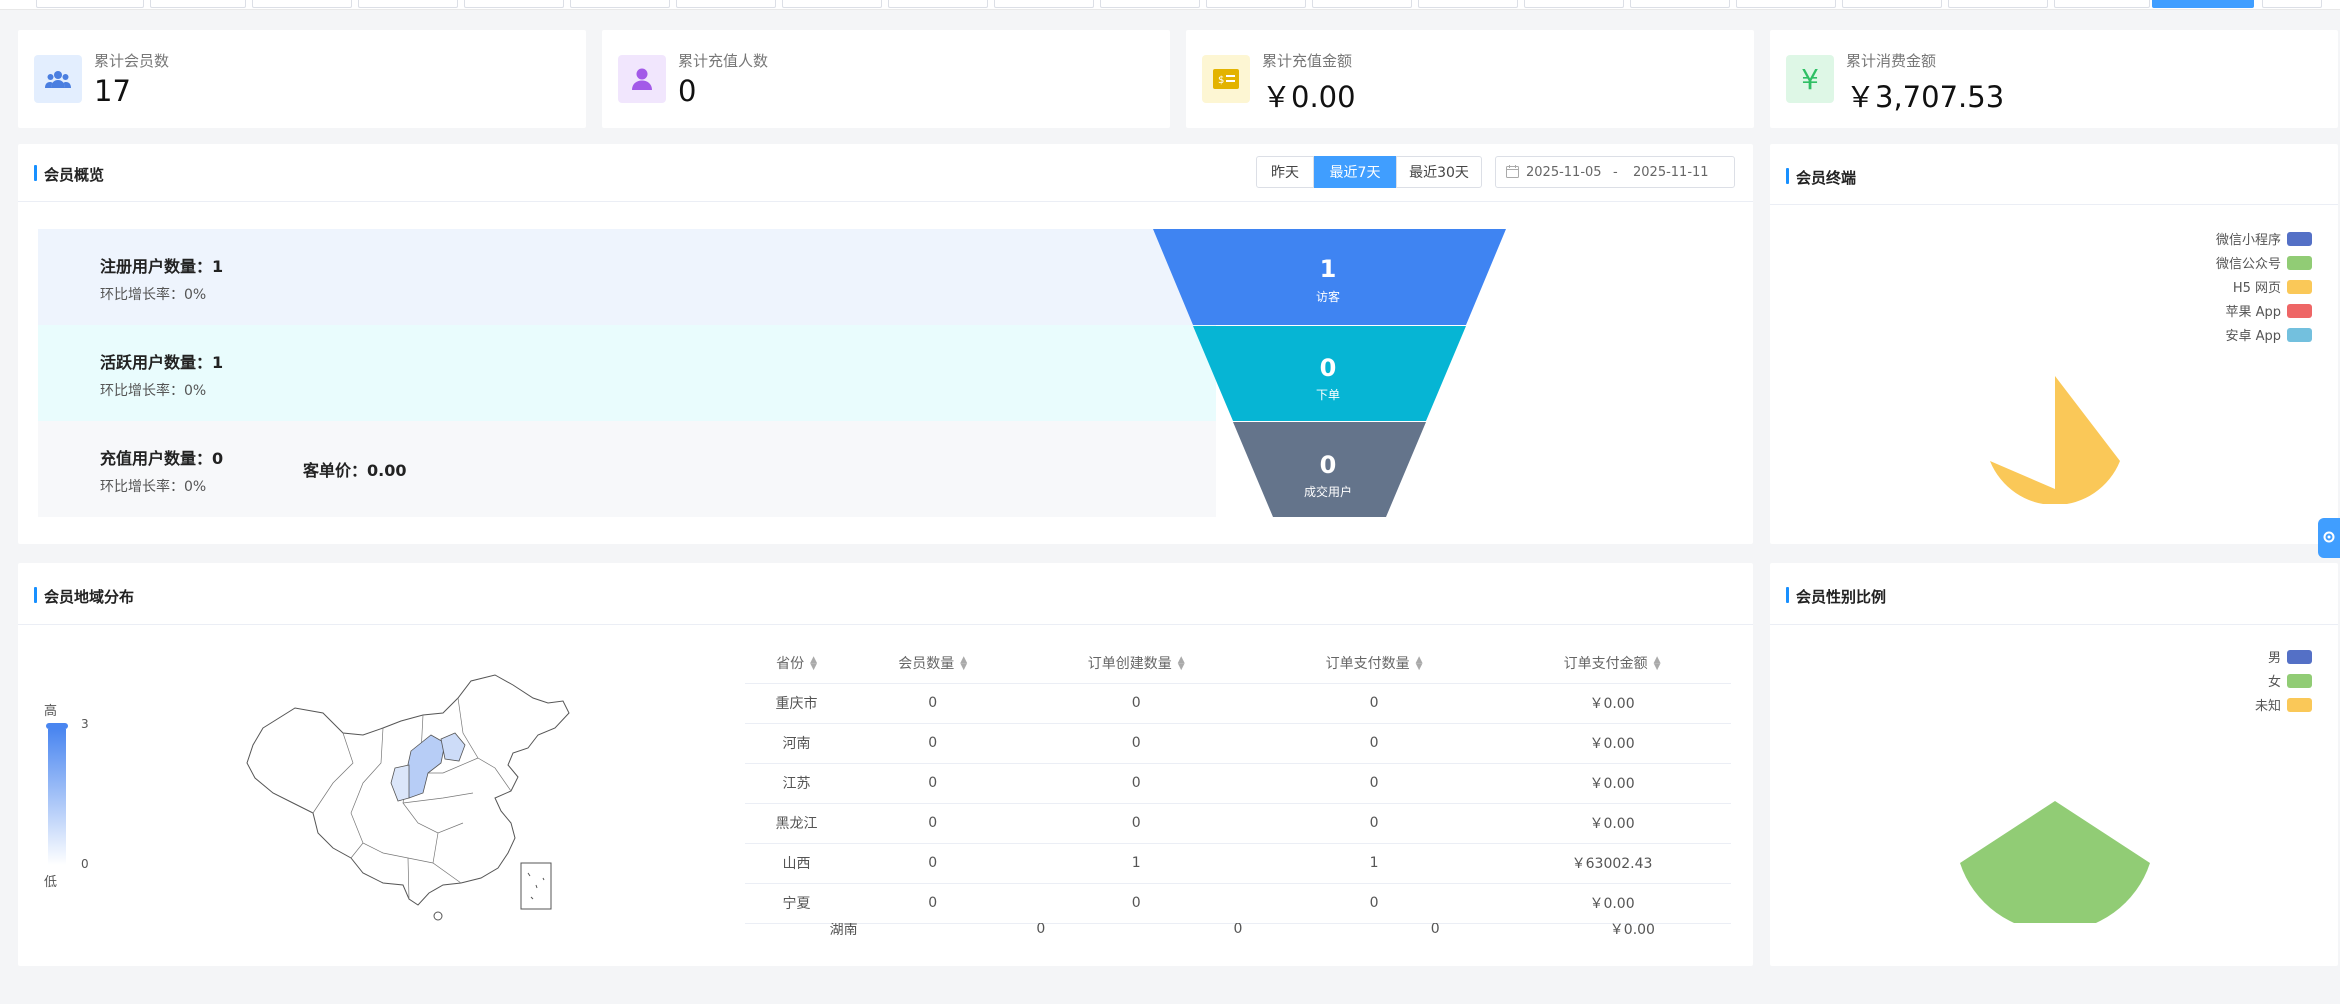 This screenshot has width=2340, height=1004. Describe the element at coordinates (1328, 395) in the screenshot. I see `funnel-label: 下单` at that location.